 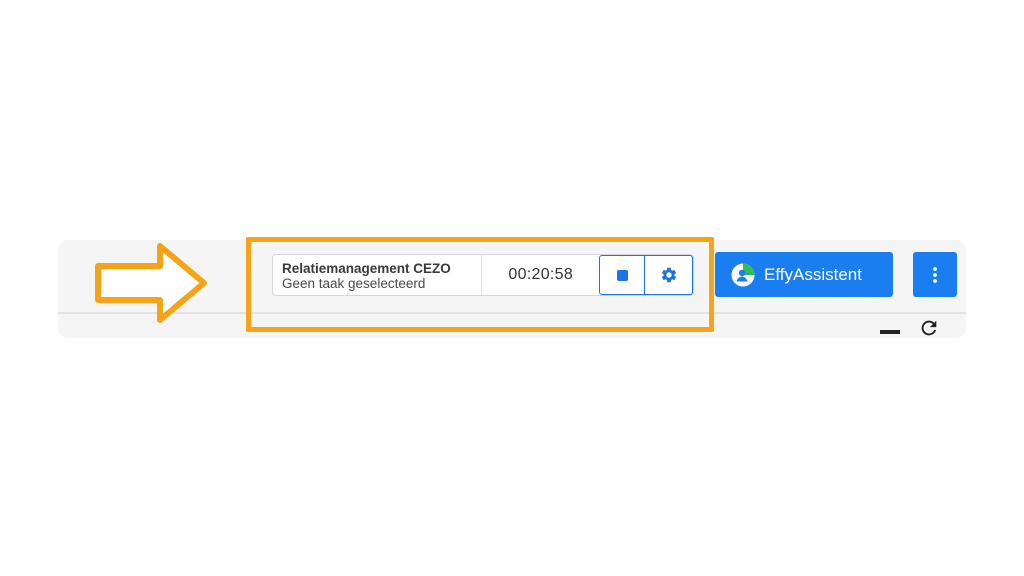 I want to click on minimize-icon, so click(x=890, y=332).